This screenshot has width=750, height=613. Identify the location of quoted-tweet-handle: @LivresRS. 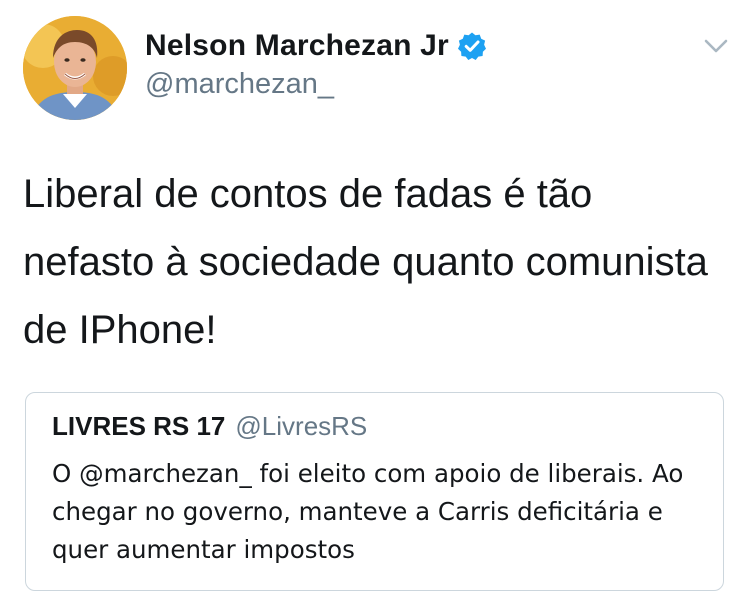
(301, 426).